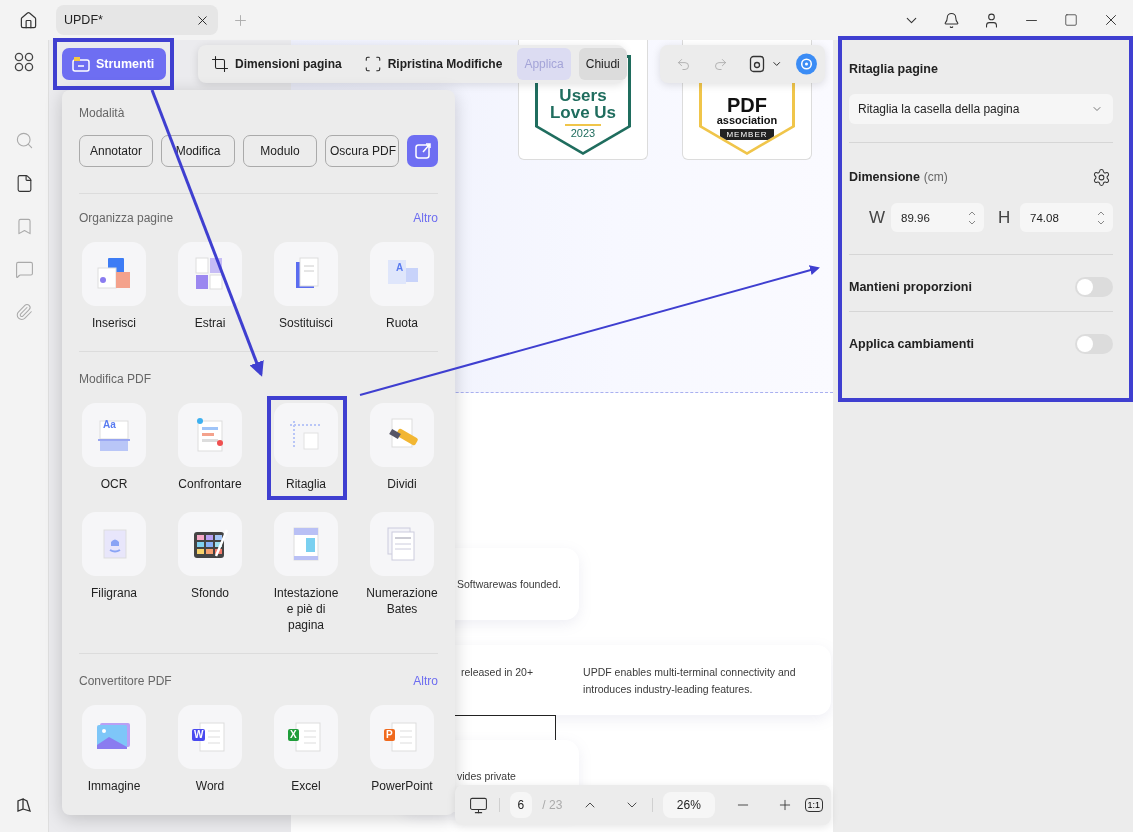 The height and width of the screenshot is (832, 1133). I want to click on external-link-icon, so click(422, 151).